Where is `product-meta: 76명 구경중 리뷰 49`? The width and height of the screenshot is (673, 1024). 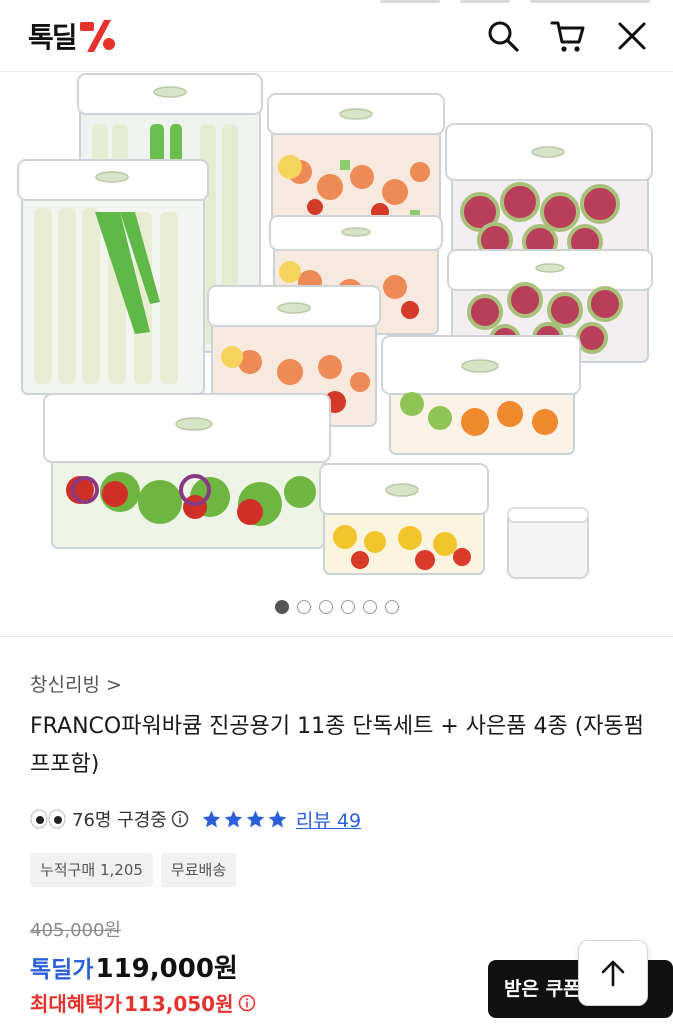
product-meta: 76명 구경중 리뷰 49 is located at coordinates (195, 819).